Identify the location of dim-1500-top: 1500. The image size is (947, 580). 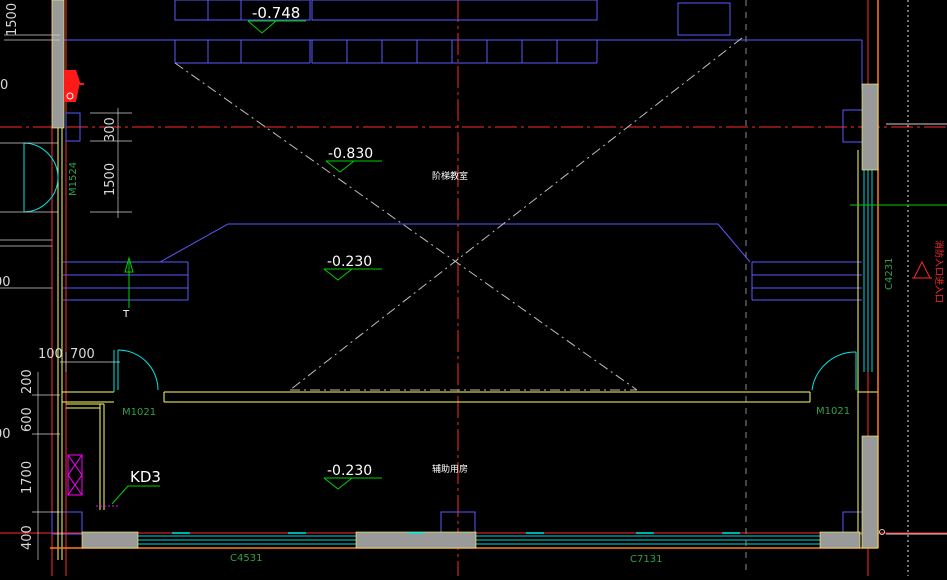
(12, 19).